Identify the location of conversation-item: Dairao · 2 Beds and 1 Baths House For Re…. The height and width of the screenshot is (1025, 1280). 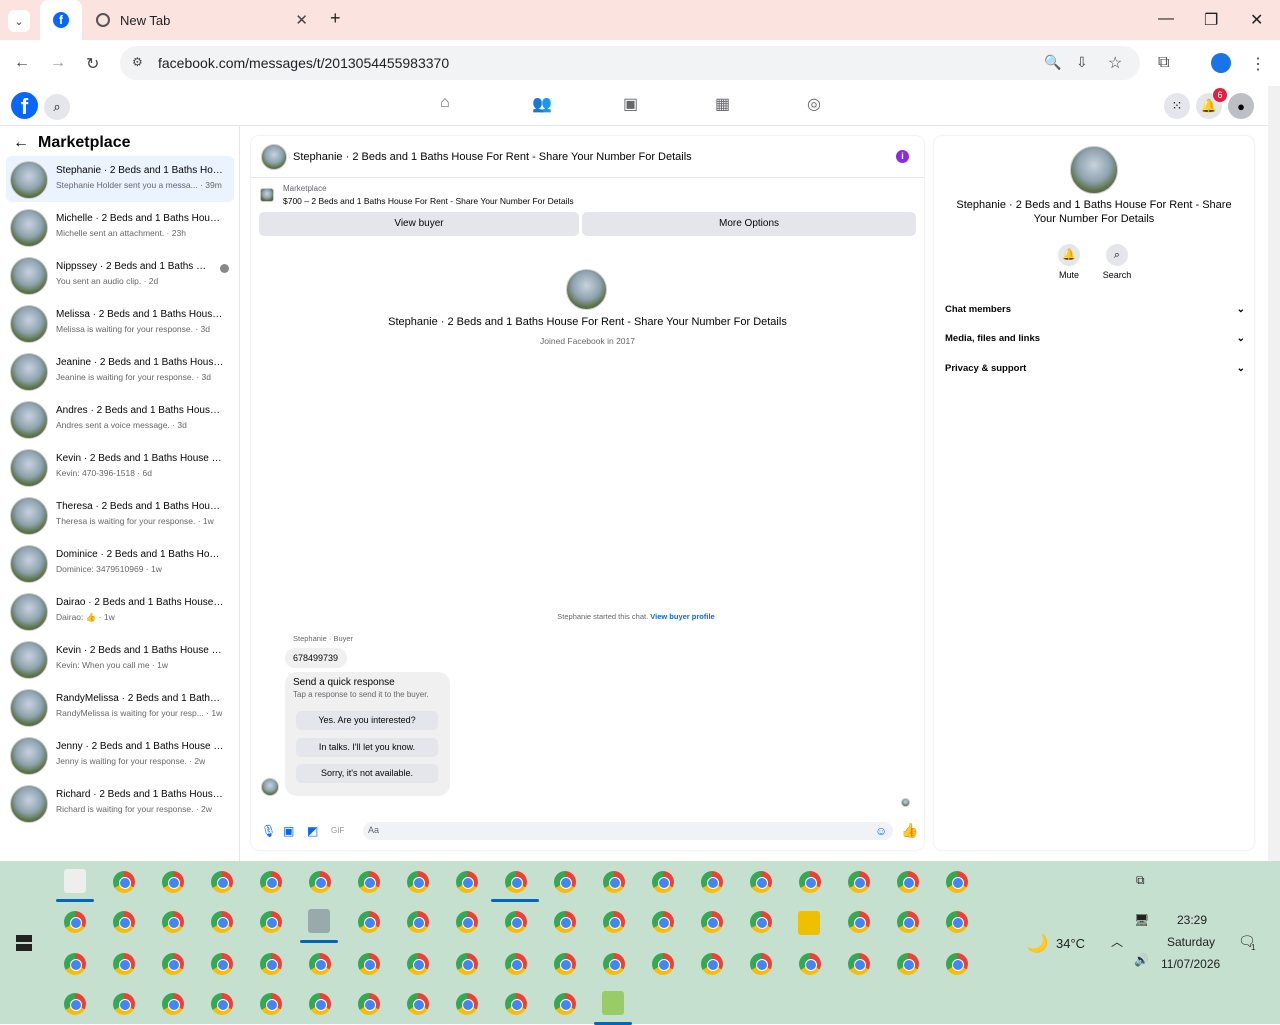
(120, 611).